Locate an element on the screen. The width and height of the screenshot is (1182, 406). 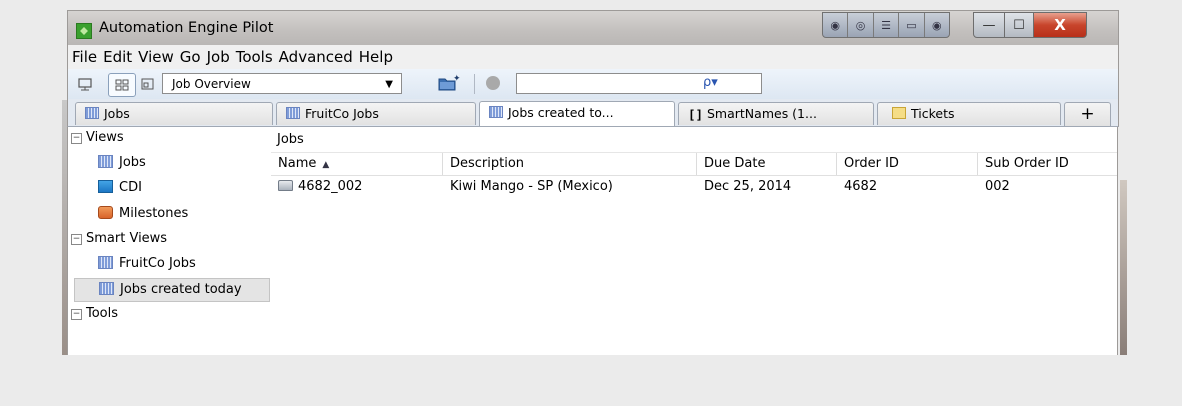
tab-fruitco-jobs: FruitCo Jobs is located at coordinates (376, 113).